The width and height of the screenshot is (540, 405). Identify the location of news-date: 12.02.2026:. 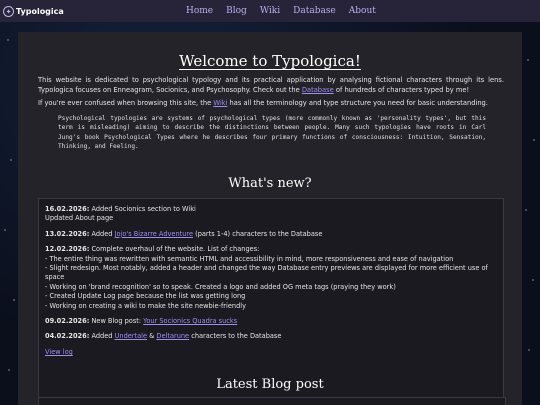
(67, 249).